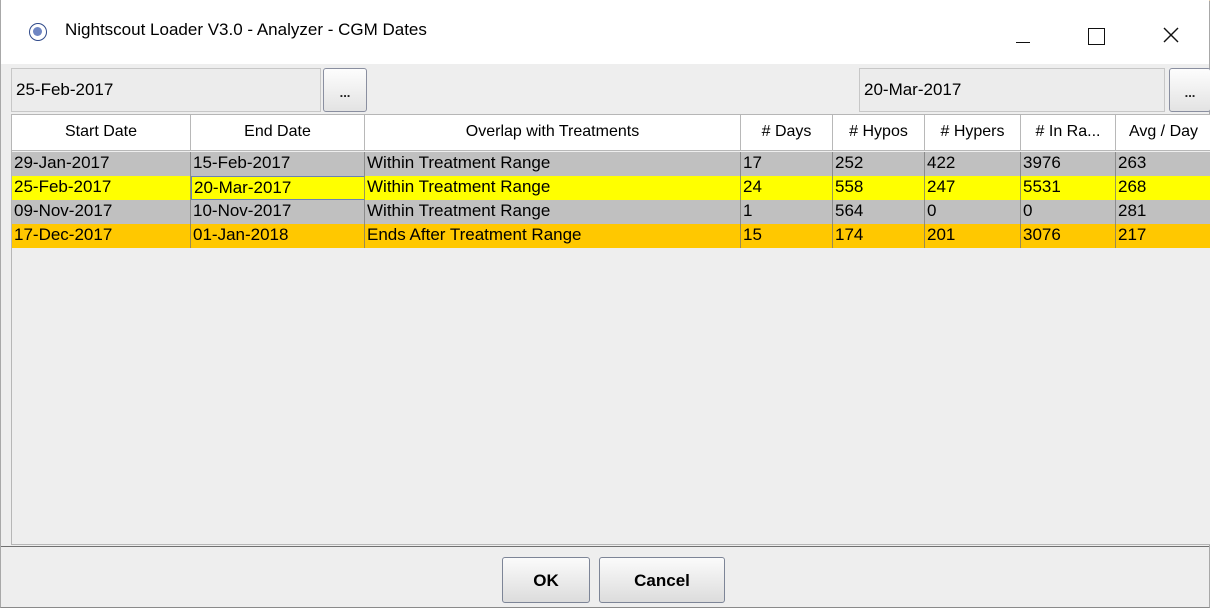 This screenshot has width=1210, height=608. What do you see at coordinates (879, 236) in the screenshot?
I see `cell-hypos: 174` at bounding box center [879, 236].